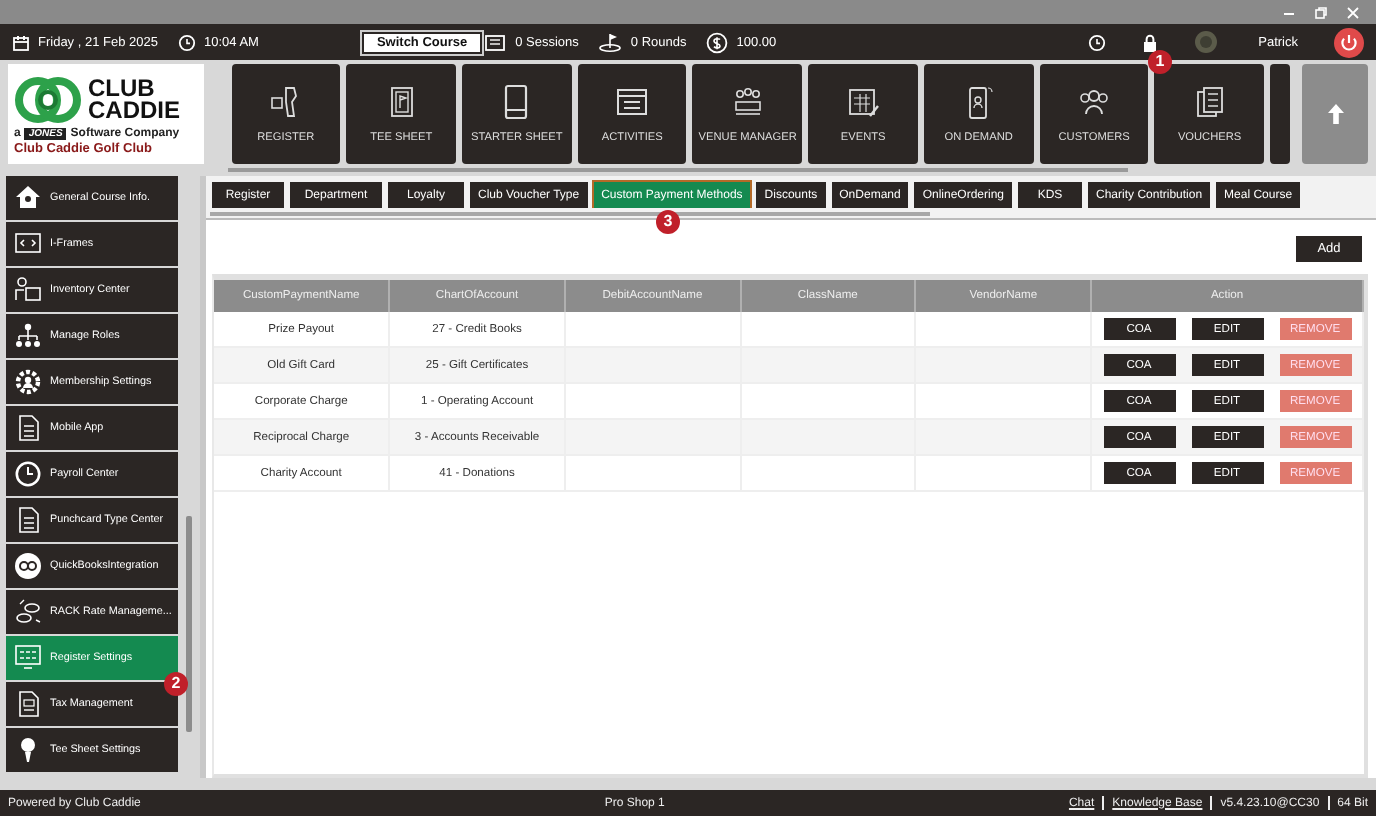  I want to click on house-icon, so click(28, 198).